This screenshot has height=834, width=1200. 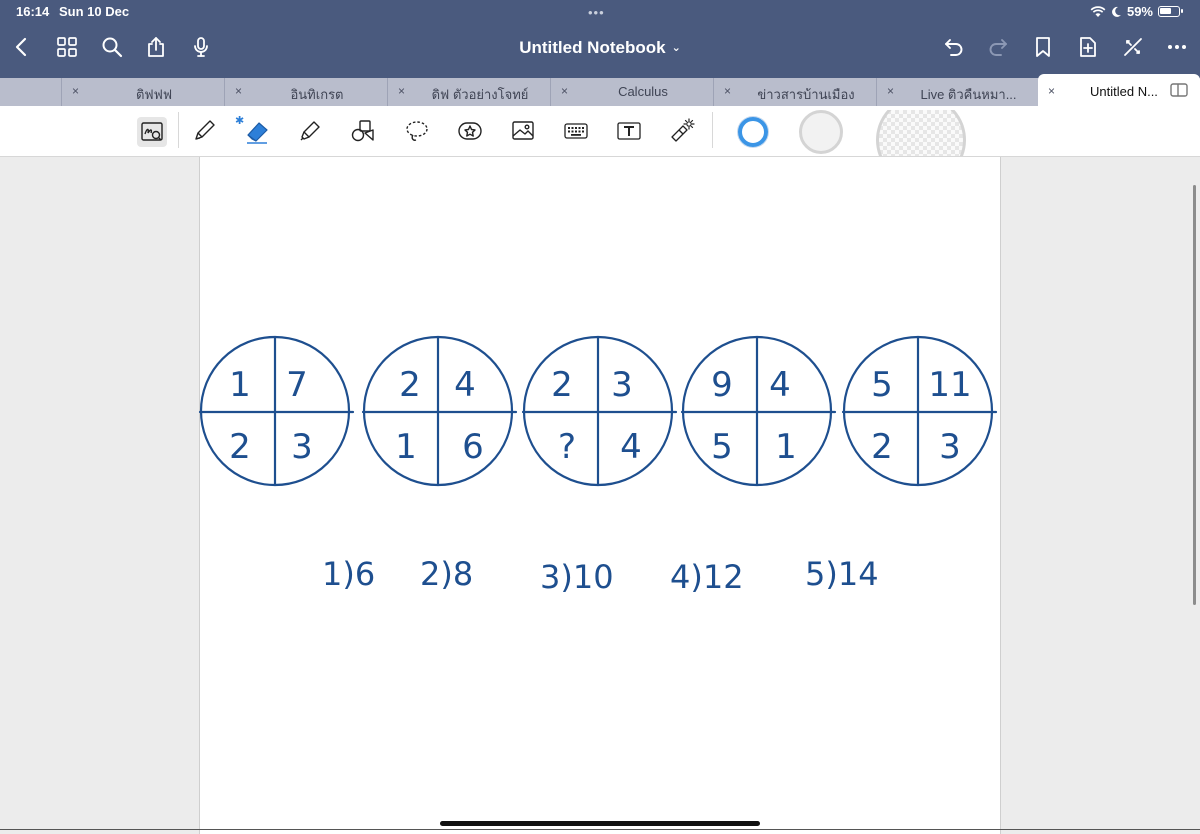 What do you see at coordinates (842, 574) in the screenshot?
I see `answer-option-5: 5)14` at bounding box center [842, 574].